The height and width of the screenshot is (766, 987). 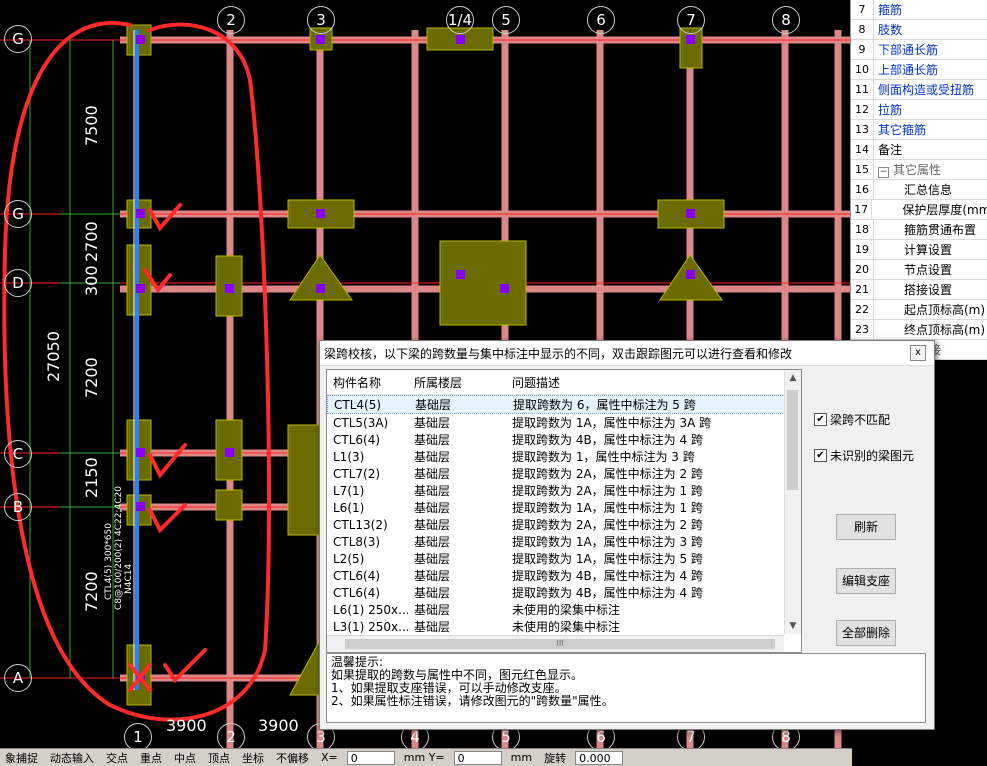 What do you see at coordinates (792, 502) in the screenshot?
I see `vertical-scrollbar: ▲ ▼` at bounding box center [792, 502].